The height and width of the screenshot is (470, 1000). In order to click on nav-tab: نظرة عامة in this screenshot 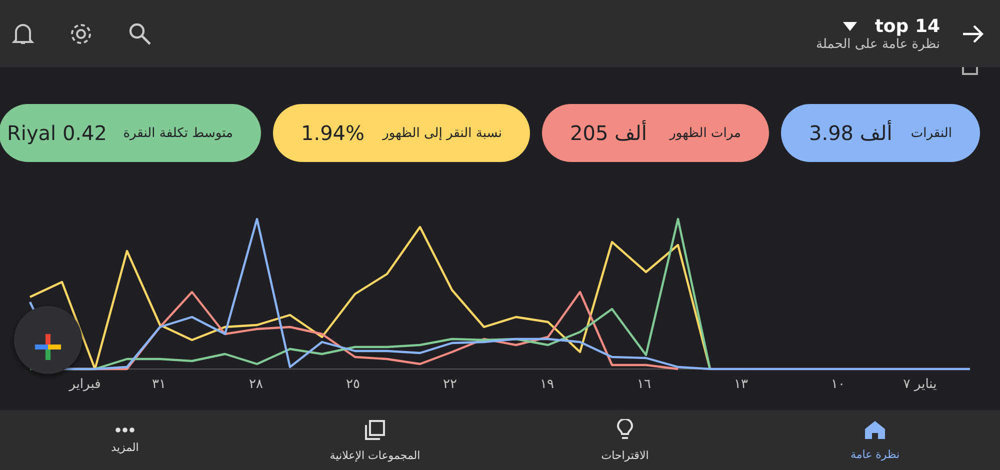, I will do `click(875, 440)`.